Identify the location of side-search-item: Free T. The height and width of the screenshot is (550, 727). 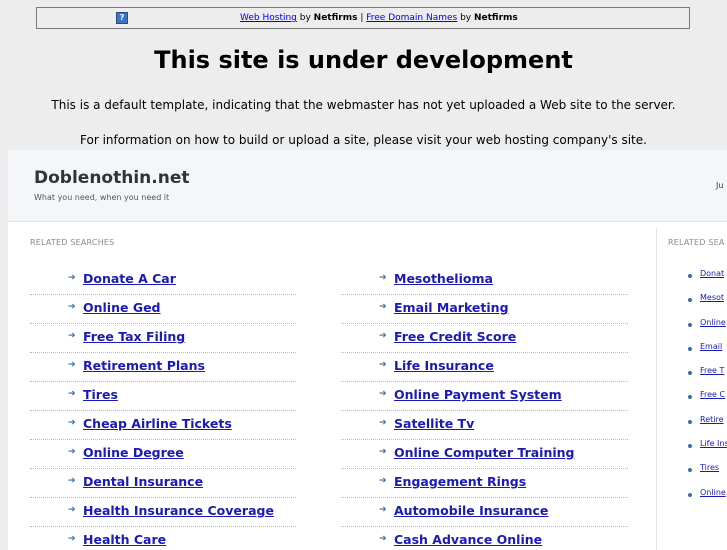
(703, 375).